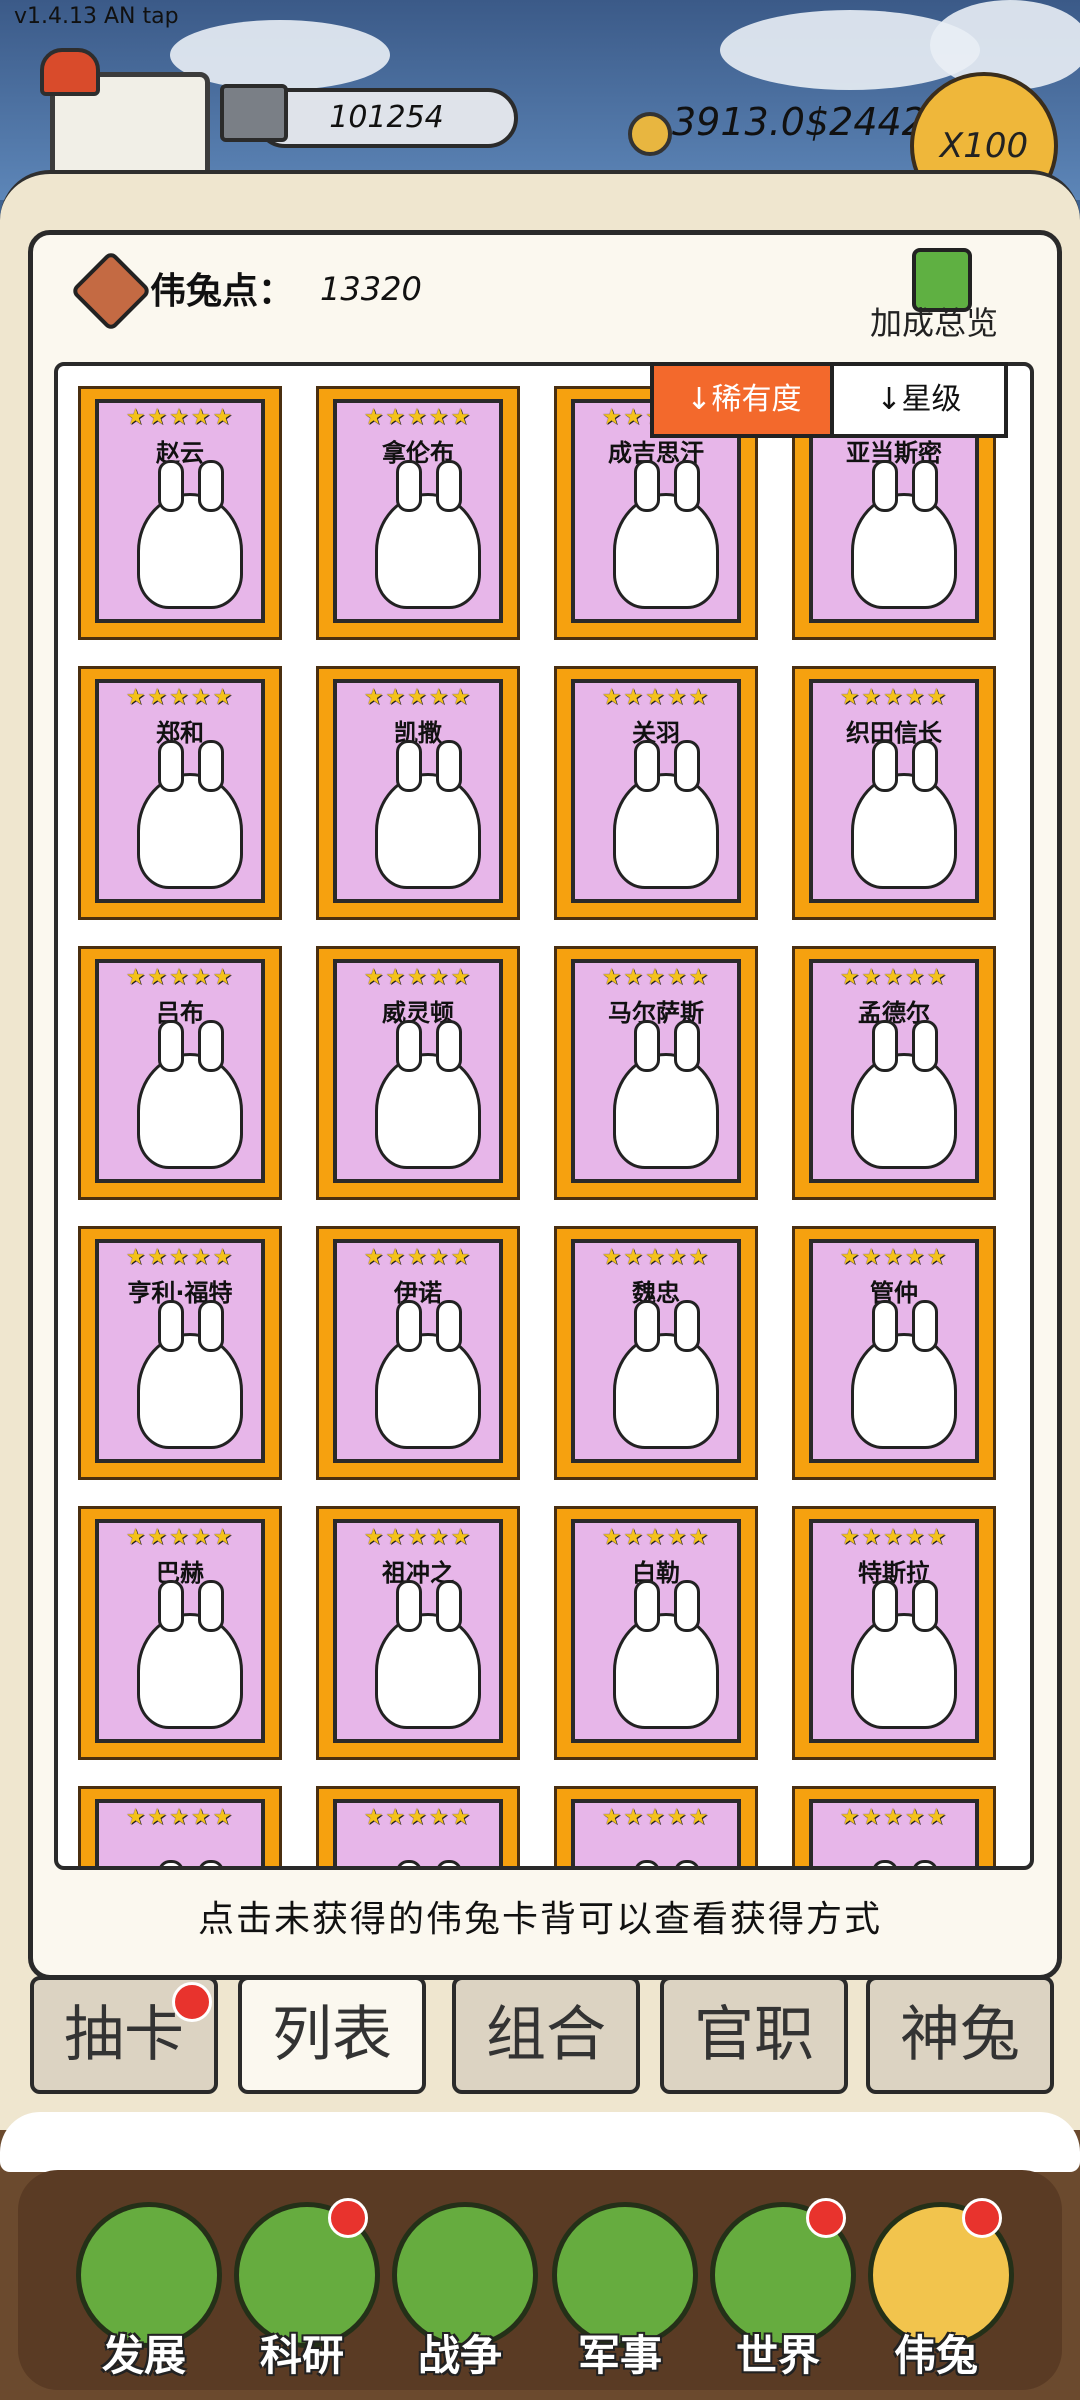 Image resolution: width=1080 pixels, height=2400 pixels. Describe the element at coordinates (386, 118) in the screenshot. I see `silver-amount: 101254` at that location.